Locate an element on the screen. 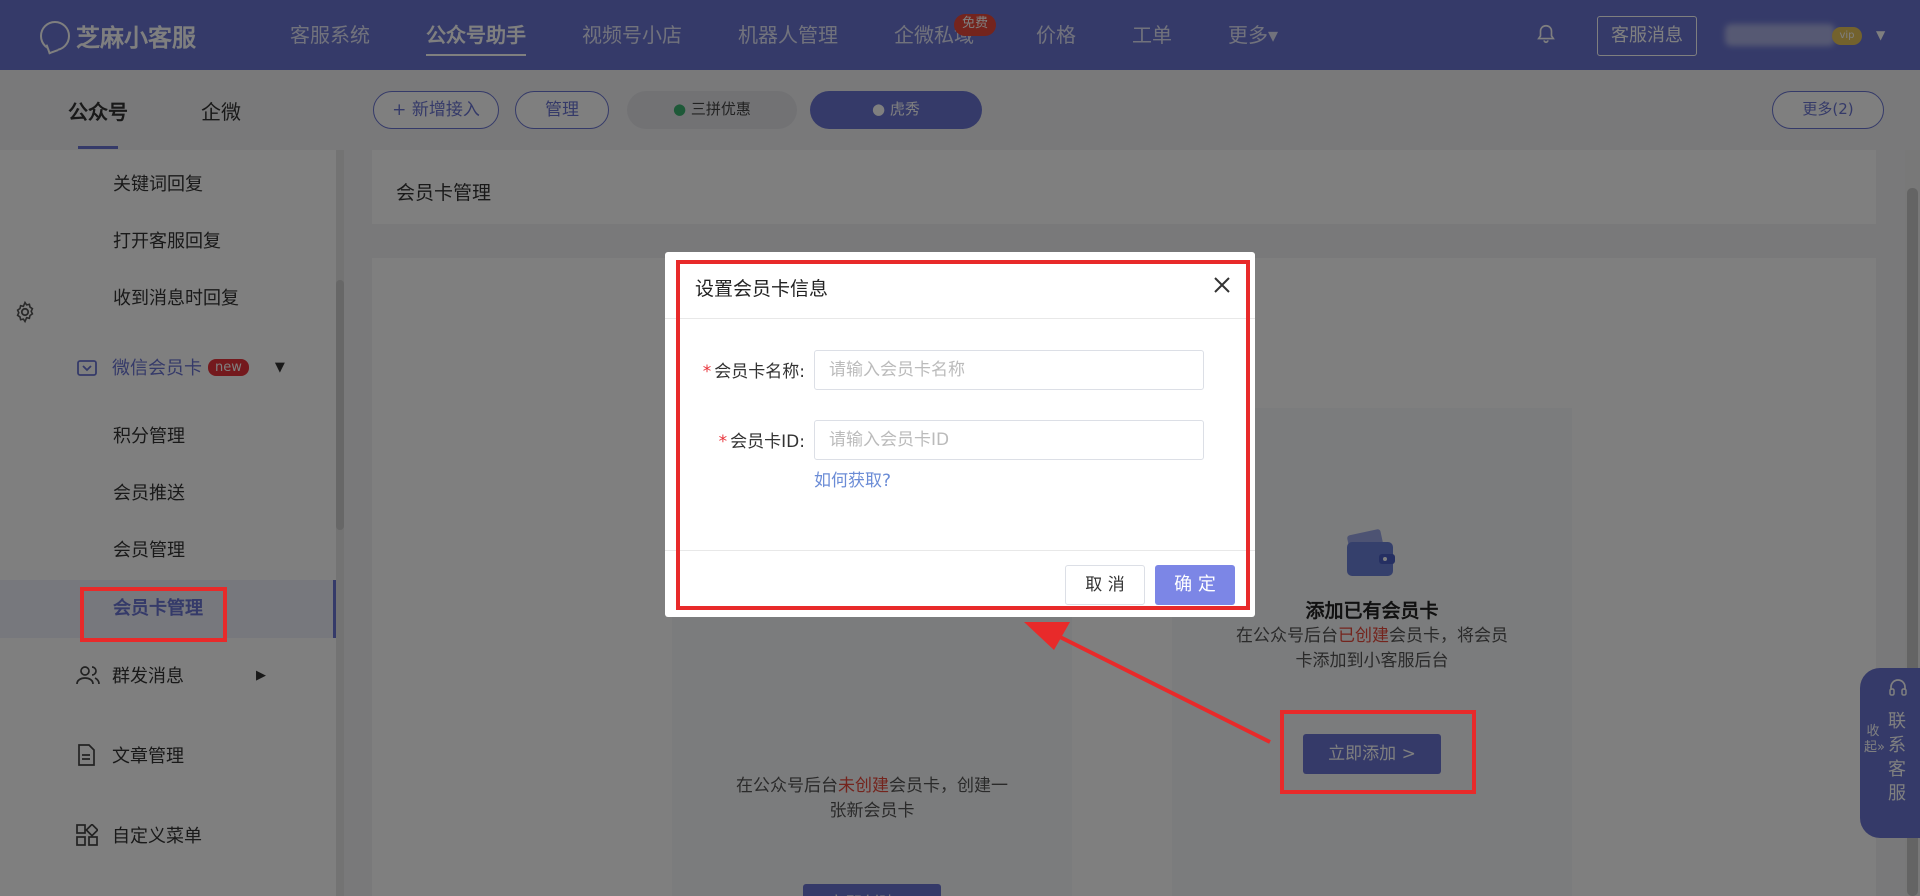  annotation-arrow is located at coordinates (1147, 683).